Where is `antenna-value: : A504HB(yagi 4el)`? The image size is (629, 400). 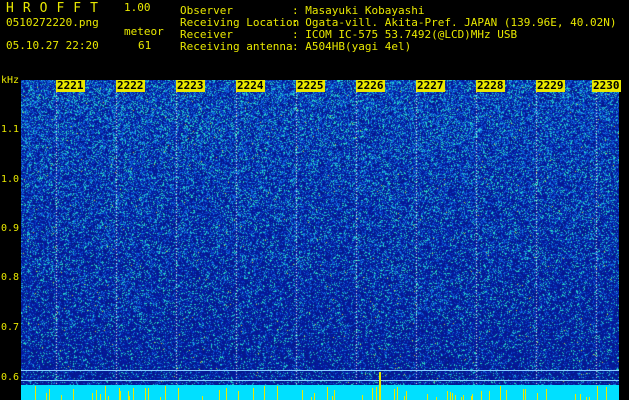
antenna-value: : A504HB(yagi 4el) is located at coordinates (352, 46).